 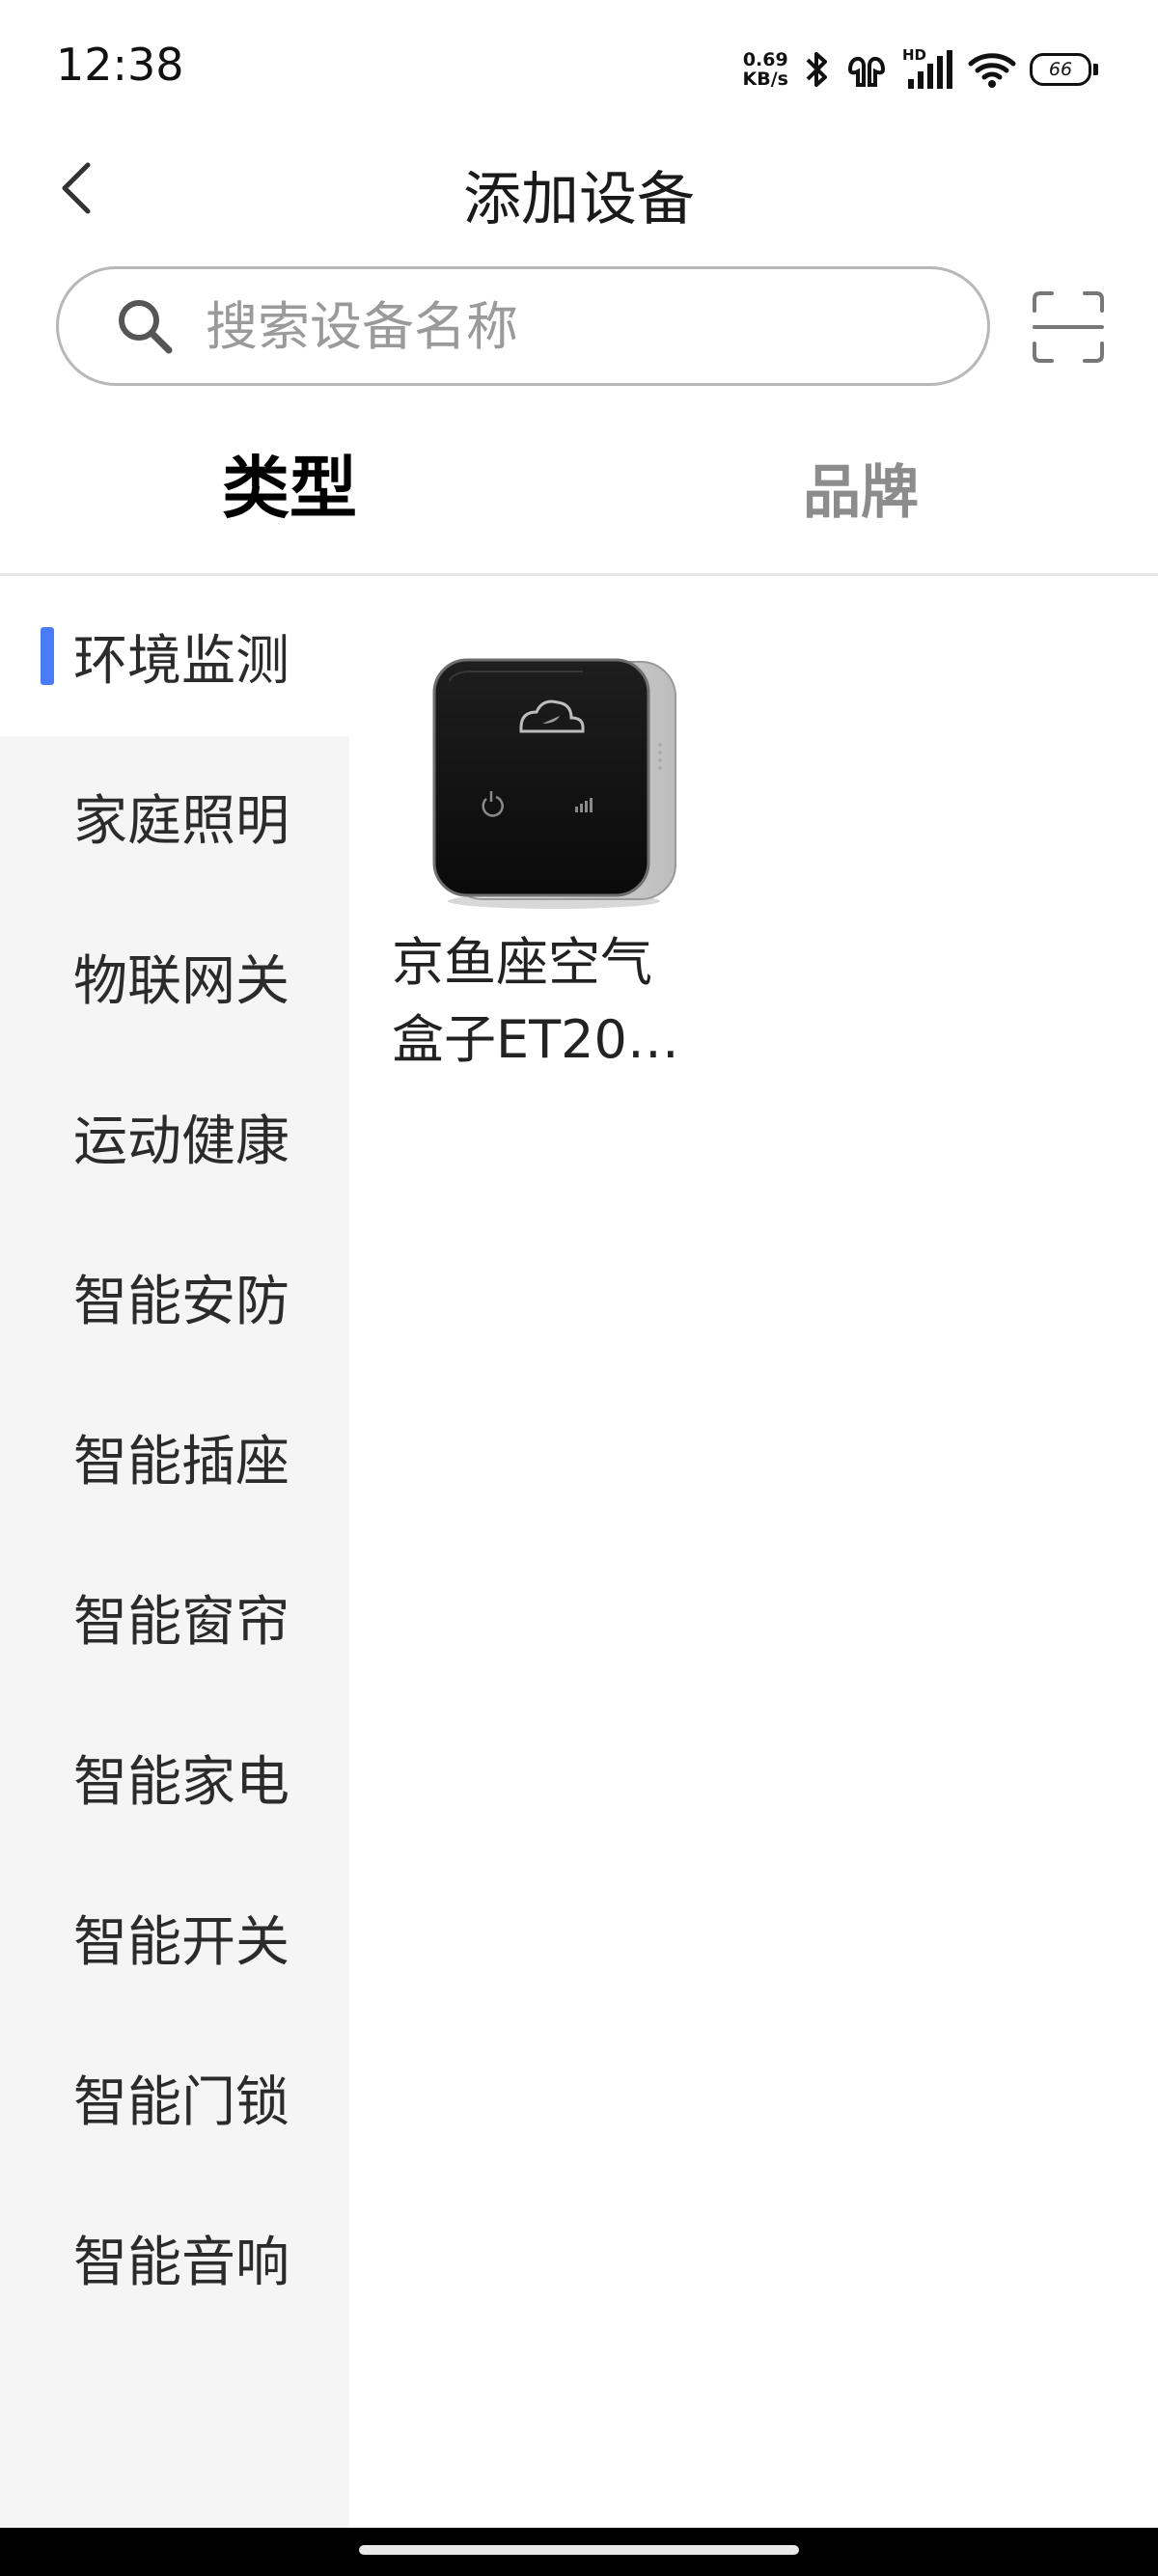 I want to click on tab-brand: 品牌, so click(x=861, y=488).